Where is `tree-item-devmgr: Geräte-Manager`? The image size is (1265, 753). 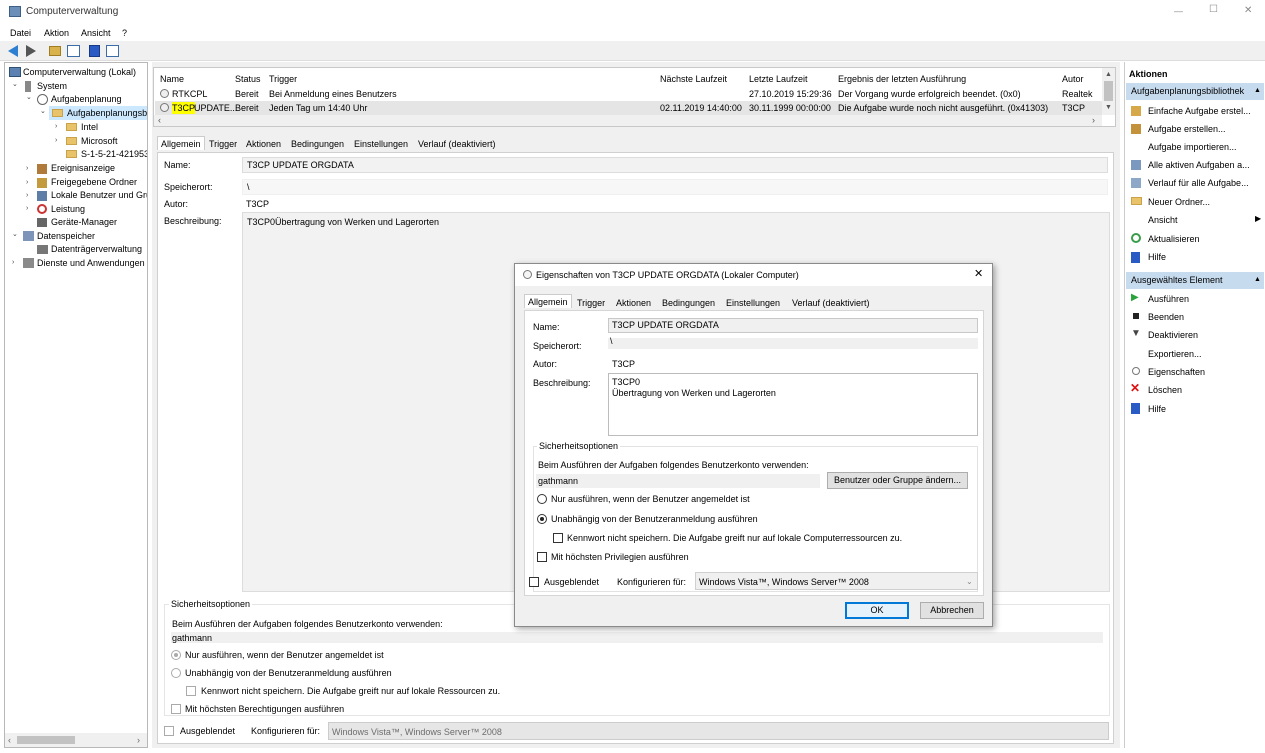
tree-item-devmgr: Geräte-Manager is located at coordinates (84, 222).